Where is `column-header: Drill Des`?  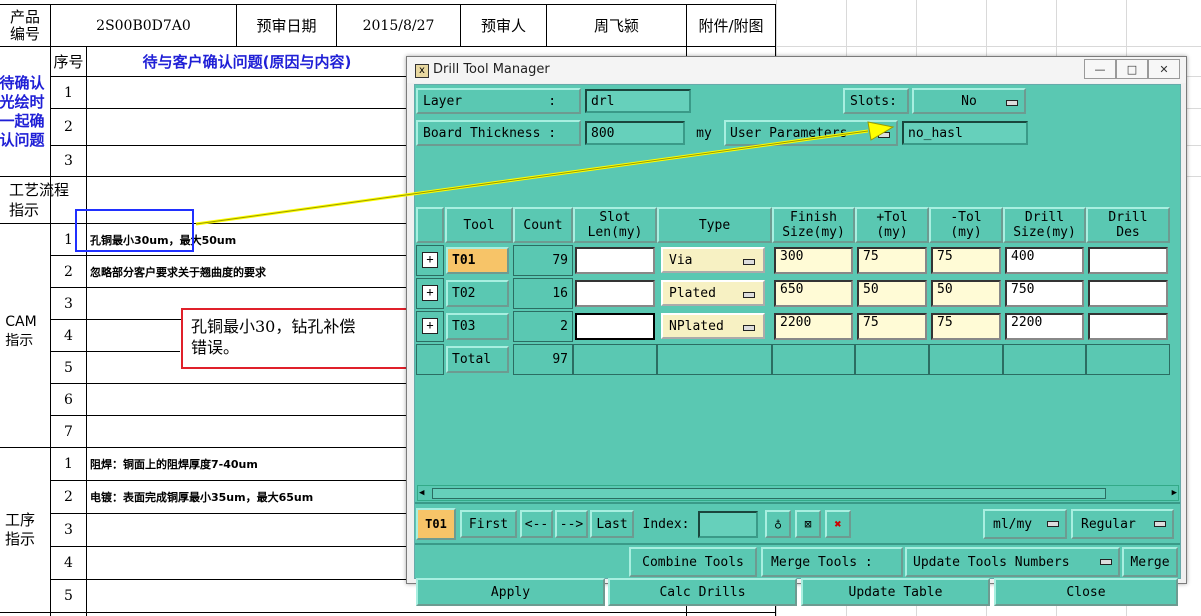 column-header: Drill Des is located at coordinates (1128, 225).